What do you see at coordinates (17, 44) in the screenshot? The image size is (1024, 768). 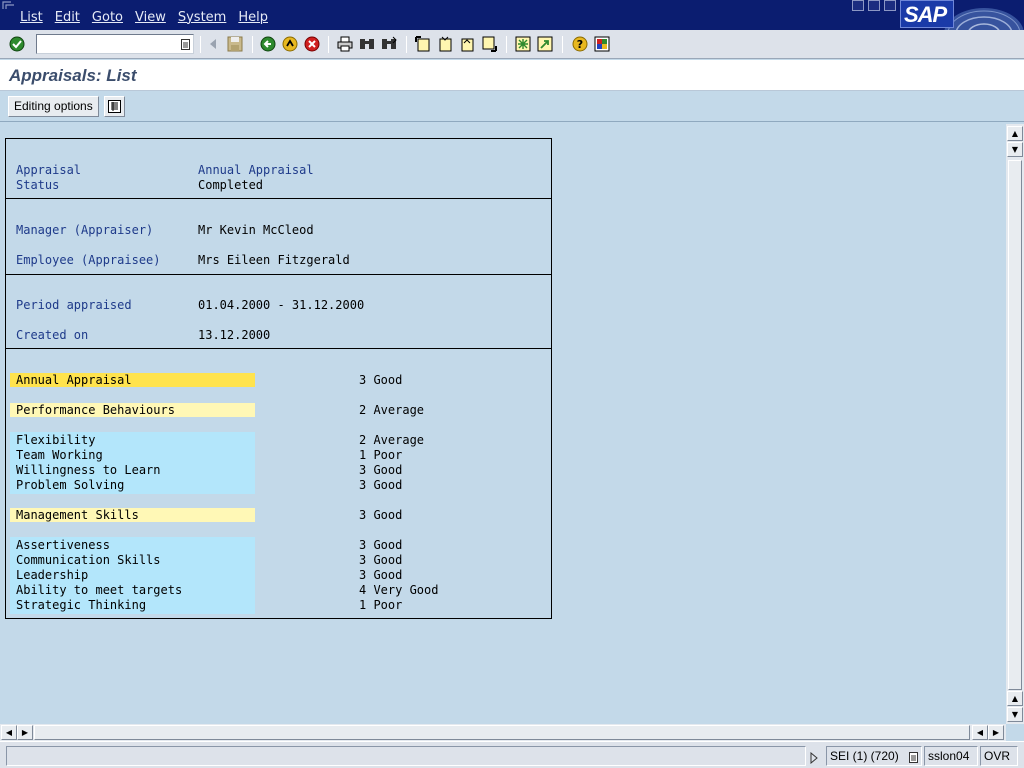 I see `enter-check-icon` at bounding box center [17, 44].